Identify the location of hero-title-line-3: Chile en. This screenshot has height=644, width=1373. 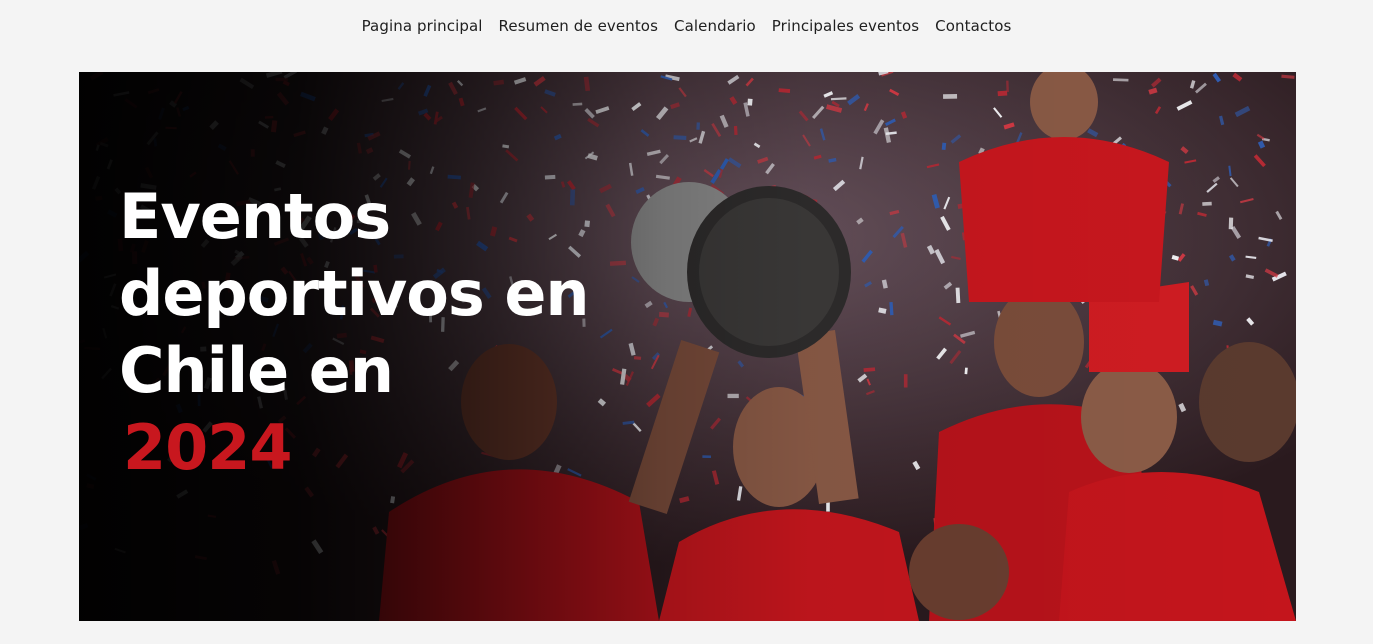
(256, 370).